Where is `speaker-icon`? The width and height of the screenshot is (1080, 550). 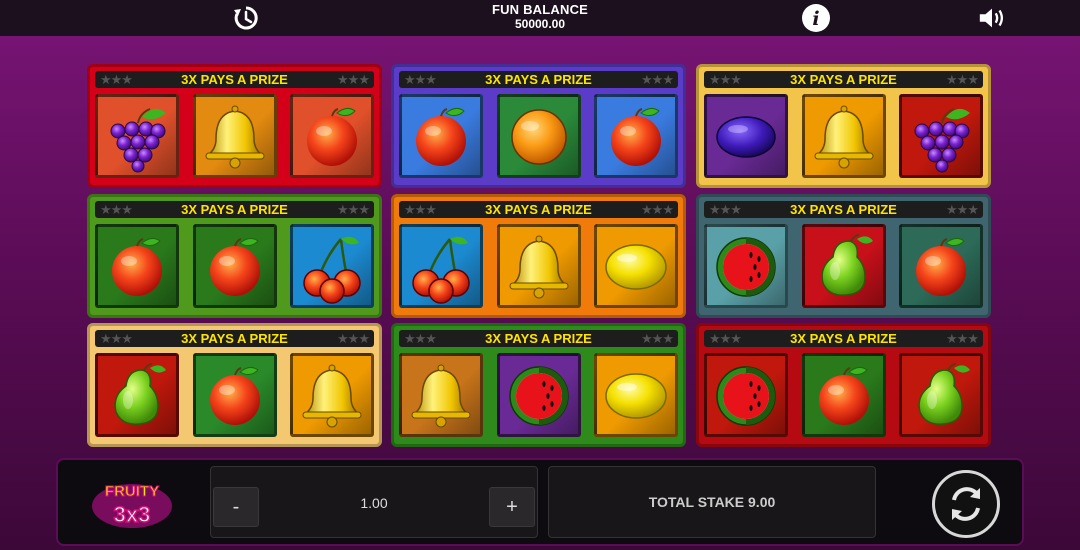
speaker-icon is located at coordinates (992, 18).